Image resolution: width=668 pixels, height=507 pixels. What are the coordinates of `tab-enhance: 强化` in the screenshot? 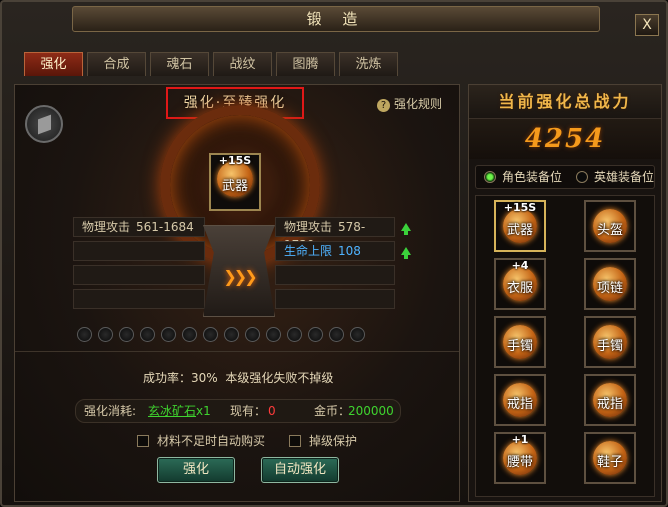 It's located at (53, 64).